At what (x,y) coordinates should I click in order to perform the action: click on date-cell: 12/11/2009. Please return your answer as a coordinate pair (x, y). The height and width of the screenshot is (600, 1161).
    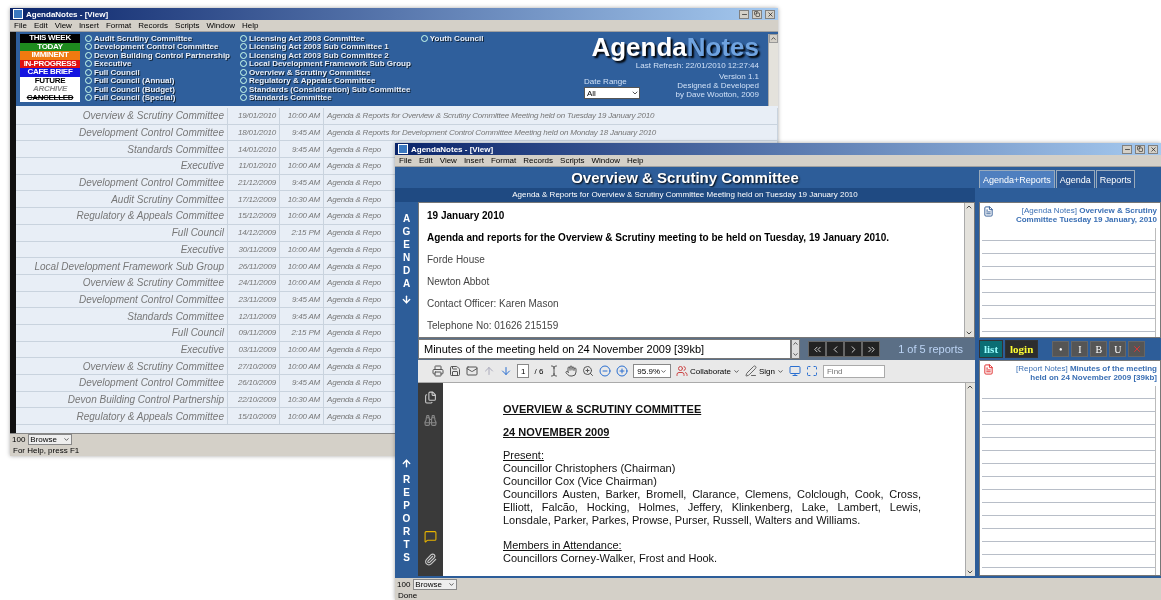
    Looking at the image, I should click on (254, 316).